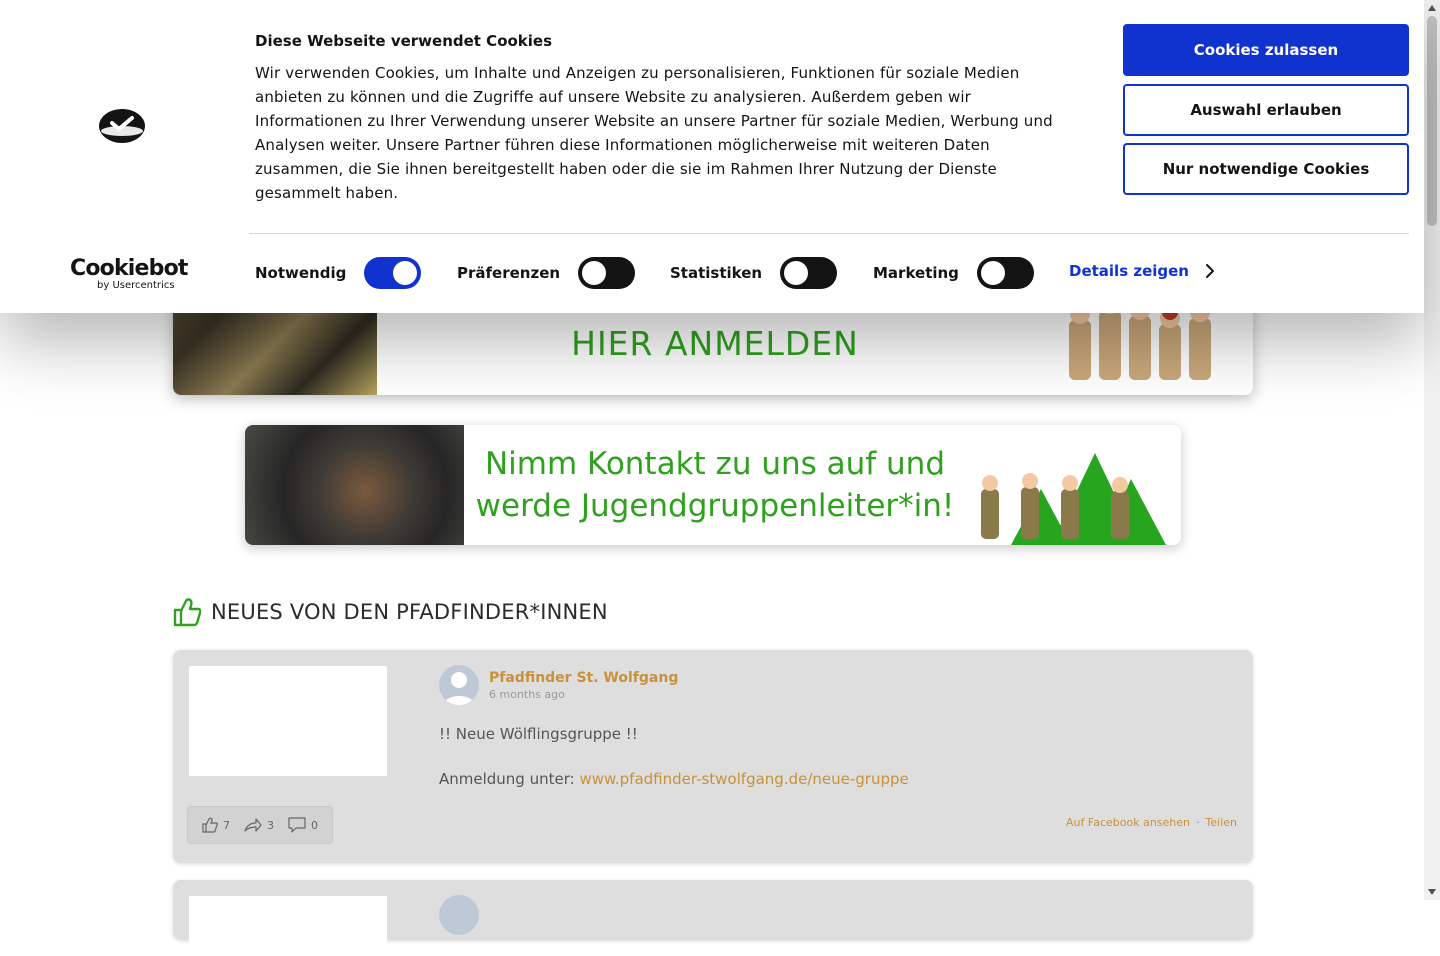  I want to click on toggle-label-necessary: Notwendig, so click(301, 273).